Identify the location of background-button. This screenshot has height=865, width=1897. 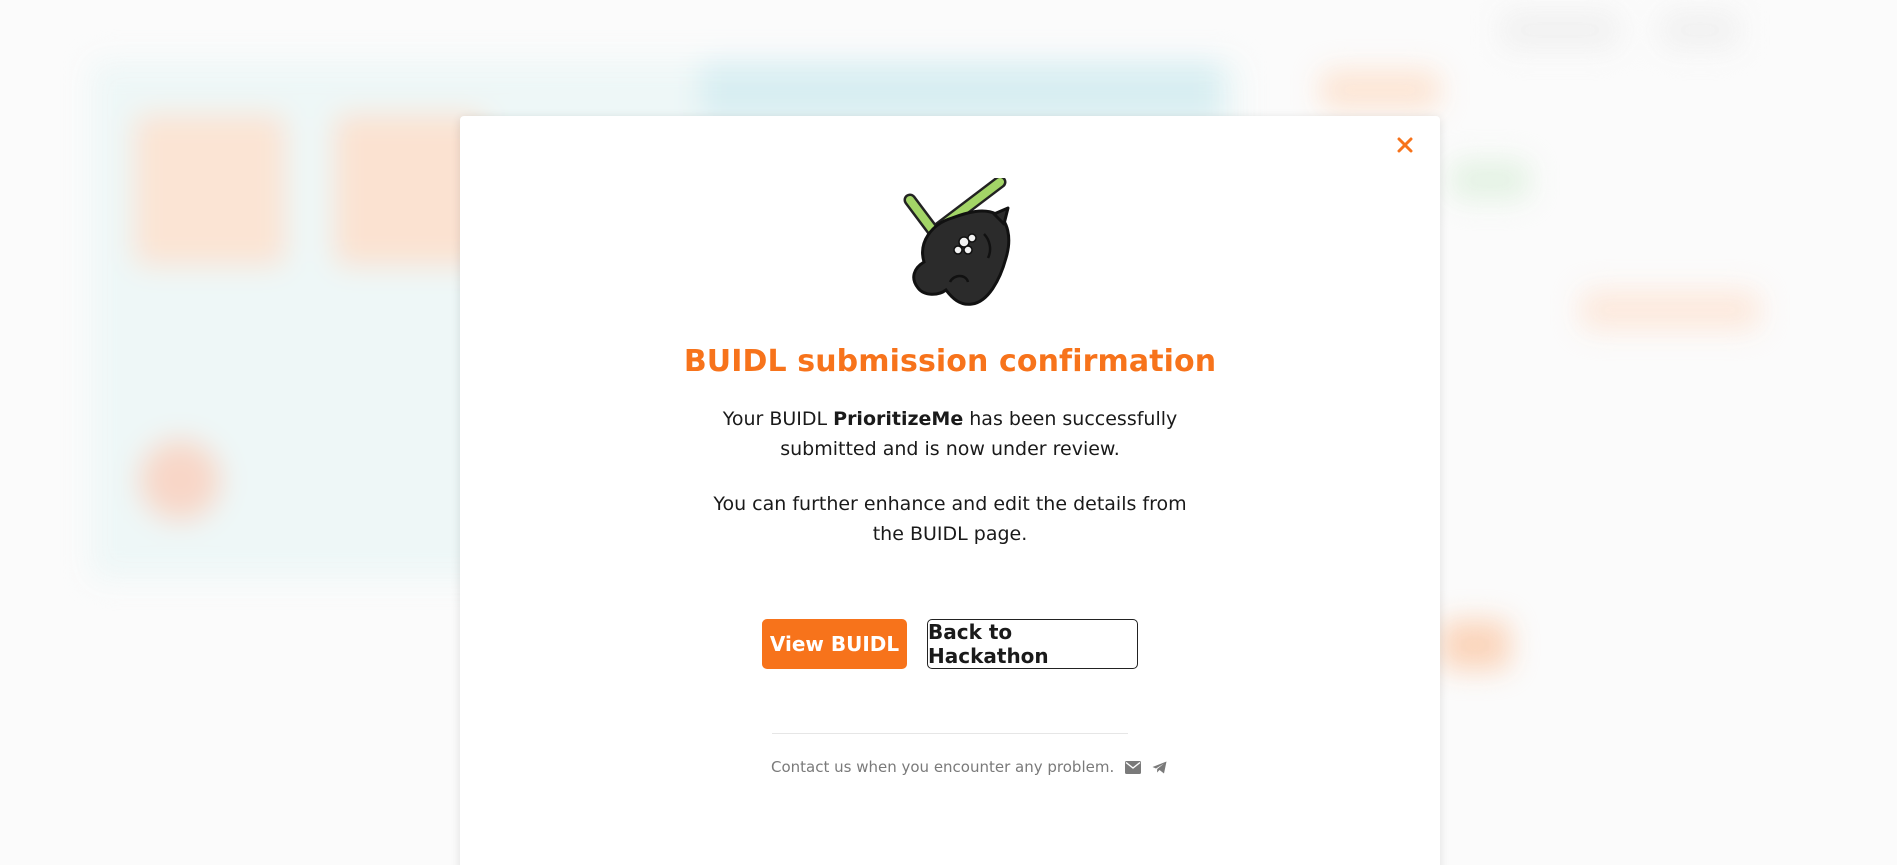
(1475, 645).